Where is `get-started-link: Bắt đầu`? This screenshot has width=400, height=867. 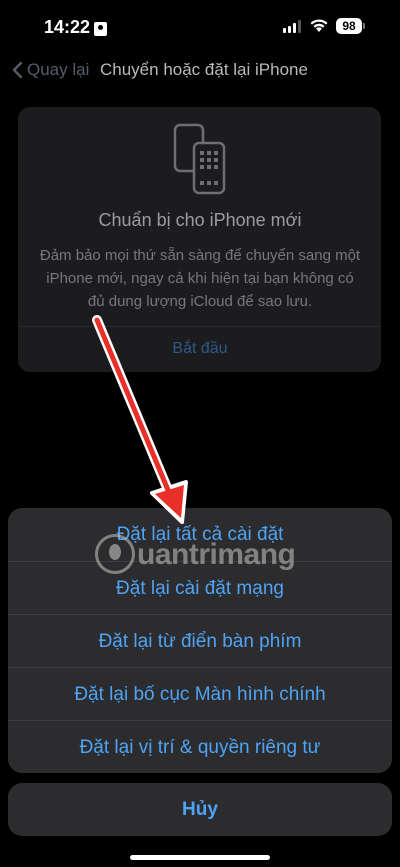
get-started-link: Bắt đầu is located at coordinates (200, 349).